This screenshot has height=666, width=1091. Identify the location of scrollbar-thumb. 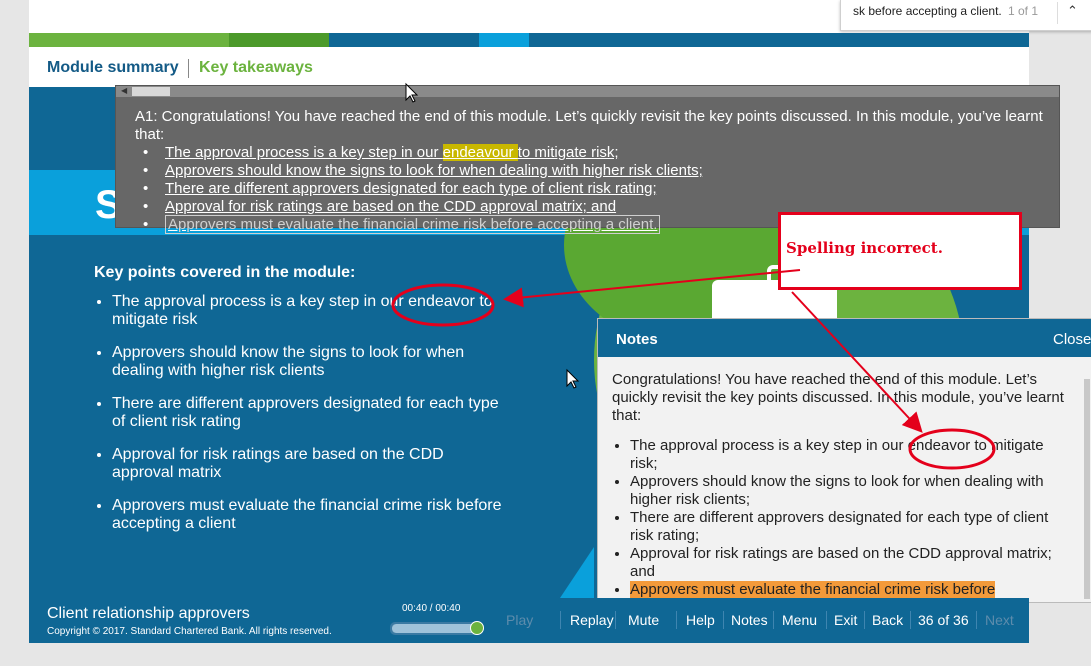
(151, 91).